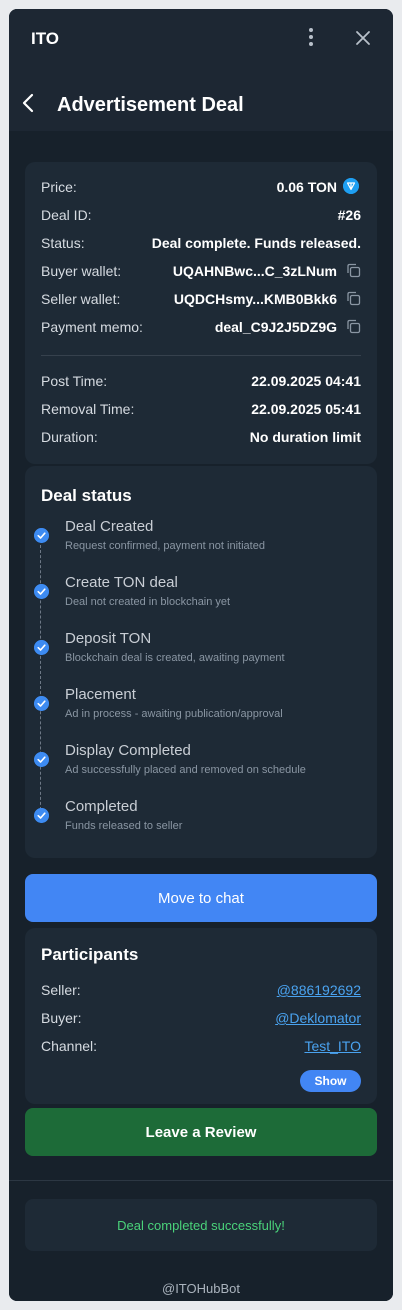  I want to click on price-row: Price: 0.06 TON, so click(201, 187).